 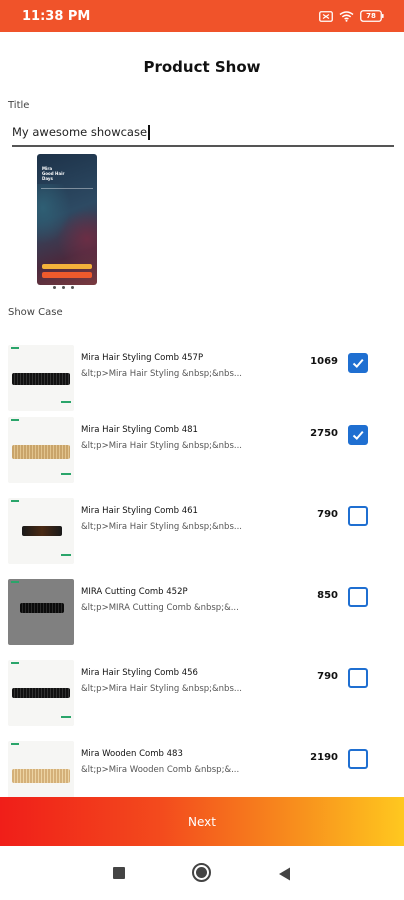 What do you see at coordinates (80, 132) in the screenshot?
I see `title-input-value: My awesome showcase` at bounding box center [80, 132].